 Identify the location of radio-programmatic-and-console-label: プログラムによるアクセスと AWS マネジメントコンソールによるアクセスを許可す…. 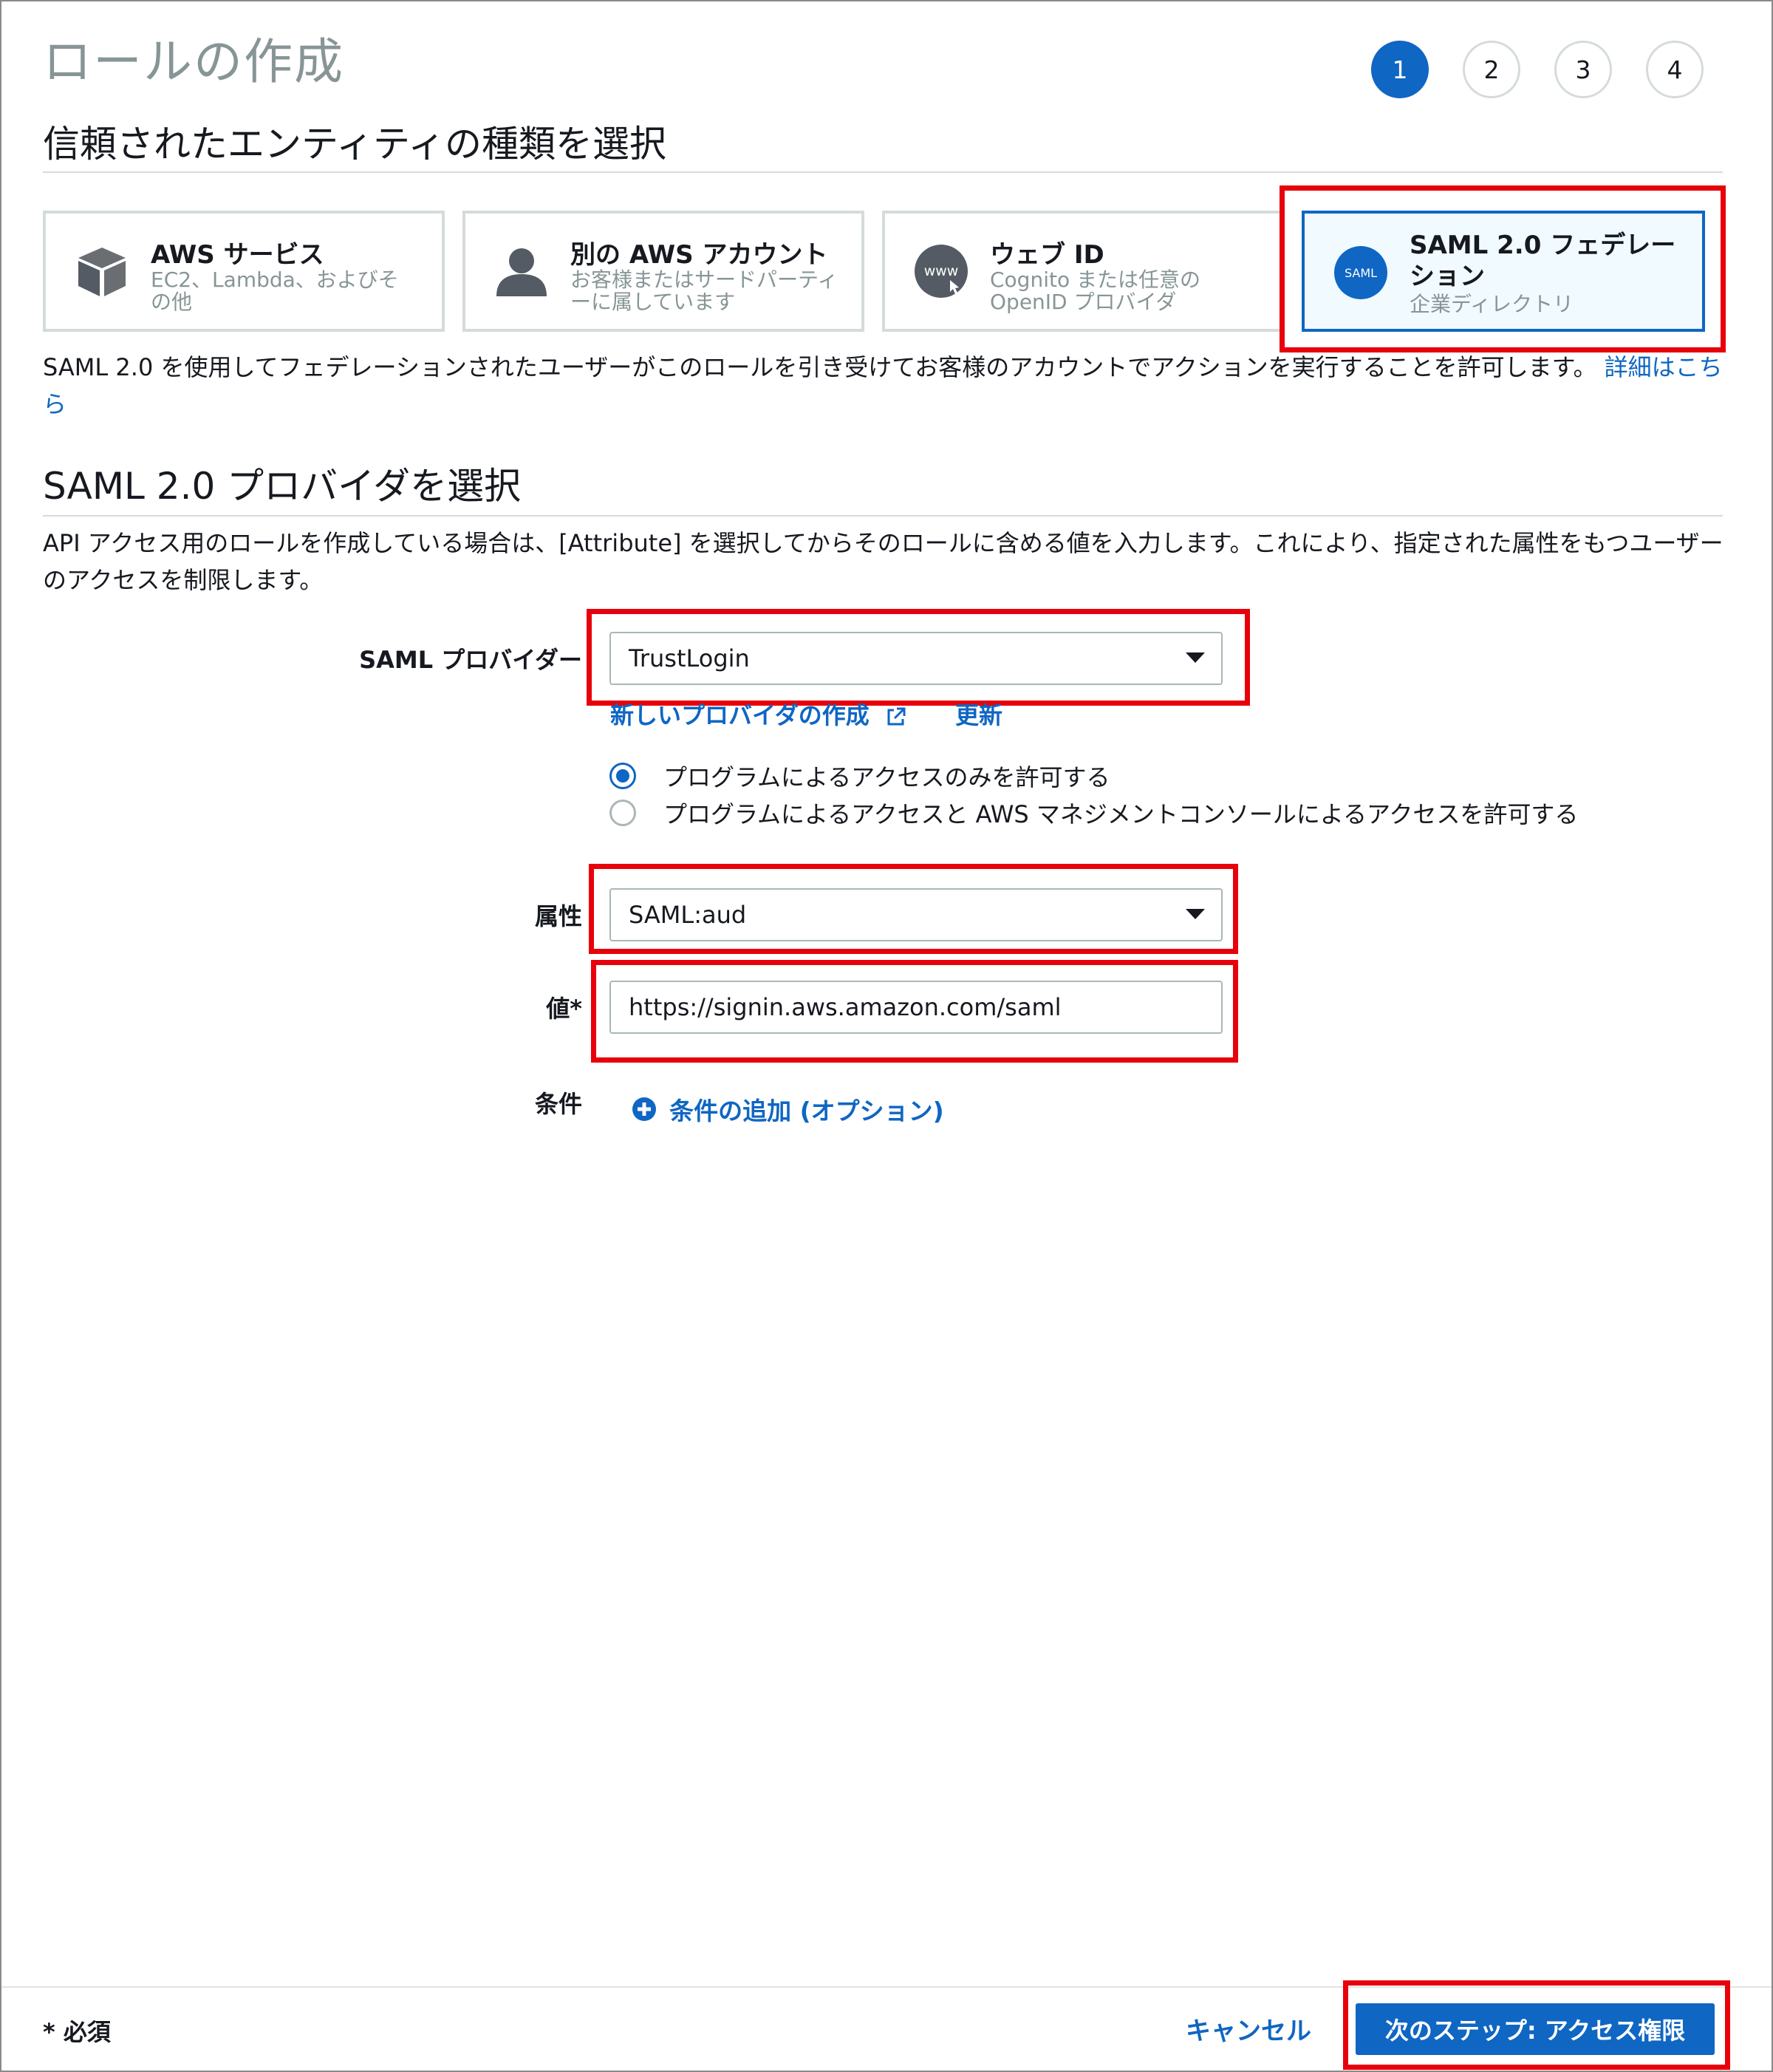
(1121, 814).